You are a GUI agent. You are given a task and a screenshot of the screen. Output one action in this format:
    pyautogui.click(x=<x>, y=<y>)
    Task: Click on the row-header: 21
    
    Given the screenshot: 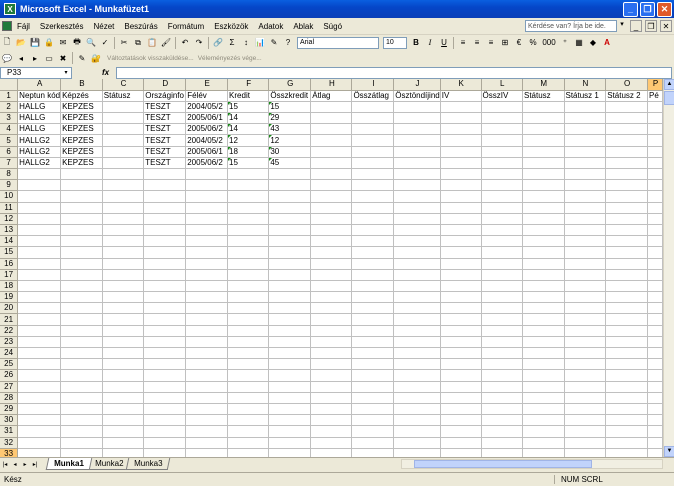 What is the action you would take?
    pyautogui.click(x=9, y=319)
    